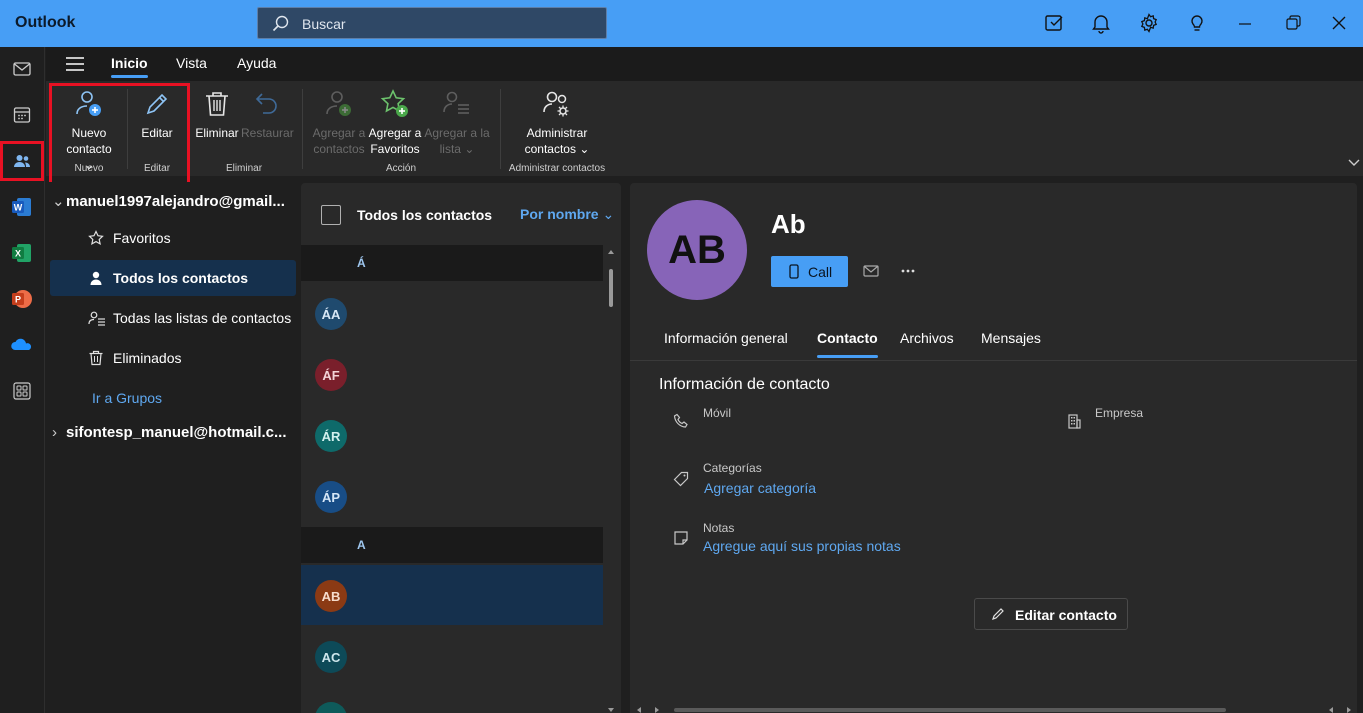 This screenshot has height=713, width=1363. I want to click on edit-contact-button: Editar contacto, so click(1051, 614).